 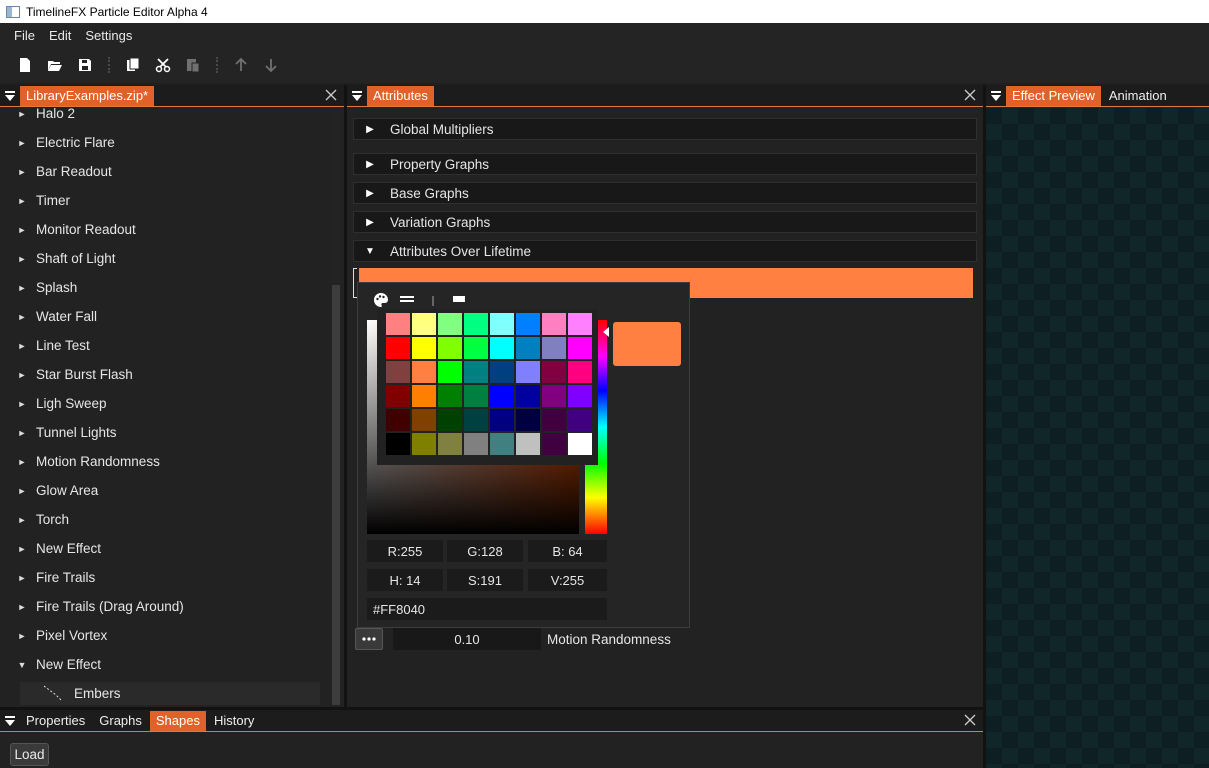 I want to click on tab-graphs: Graphs, so click(x=120, y=721).